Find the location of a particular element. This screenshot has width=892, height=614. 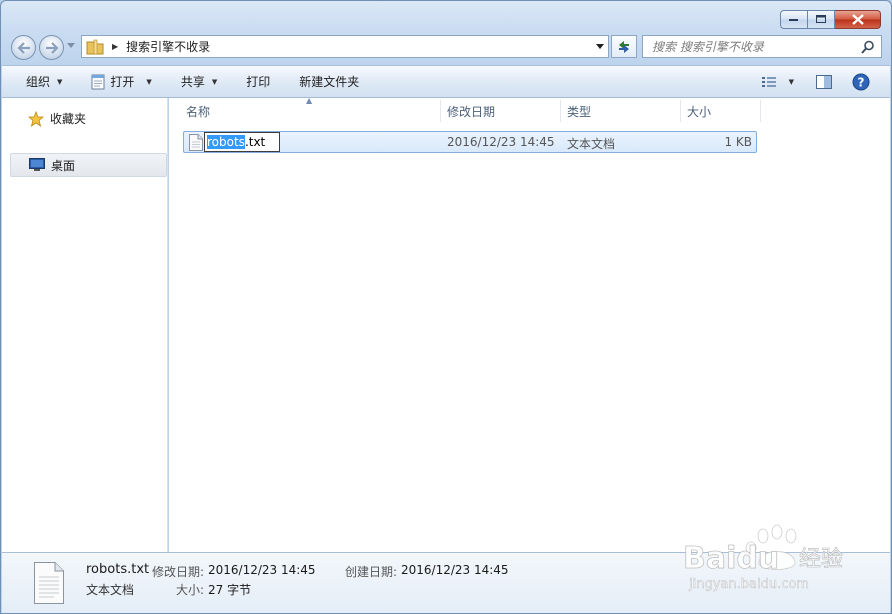

command-bar: 组织 ▼ 打开 ▼ 共享 ▼ 打印 新建文件夹 ▼ ? is located at coordinates (446, 81).